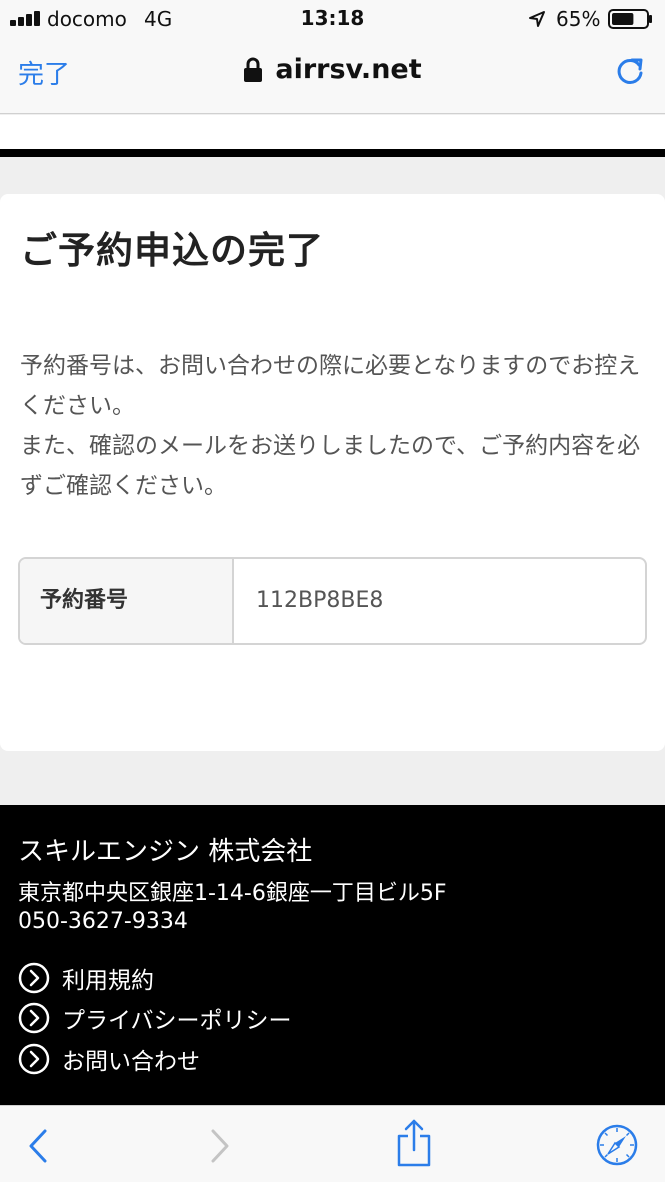 The height and width of the screenshot is (1182, 665). I want to click on header-divider, so click(332, 153).